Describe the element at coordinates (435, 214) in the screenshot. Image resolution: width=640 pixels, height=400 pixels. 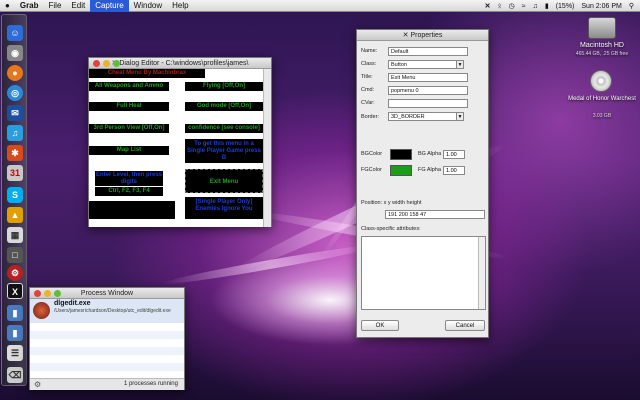
I see `position-field: 191 200 158 47` at that location.